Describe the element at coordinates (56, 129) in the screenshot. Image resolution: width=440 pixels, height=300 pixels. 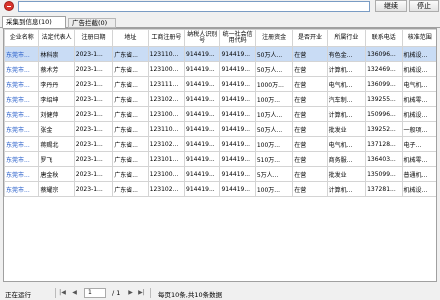
I see `table-cell: 张金` at that location.